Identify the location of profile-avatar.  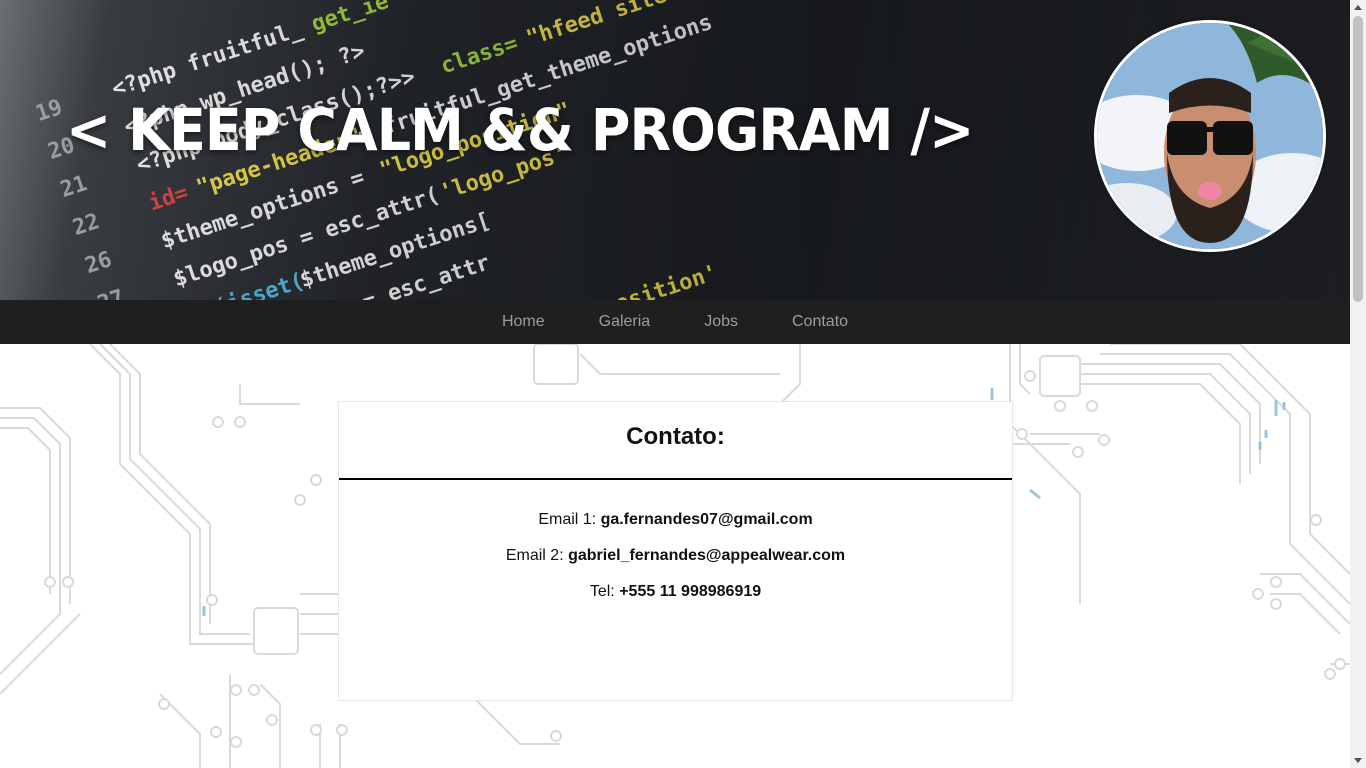
(1210, 136).